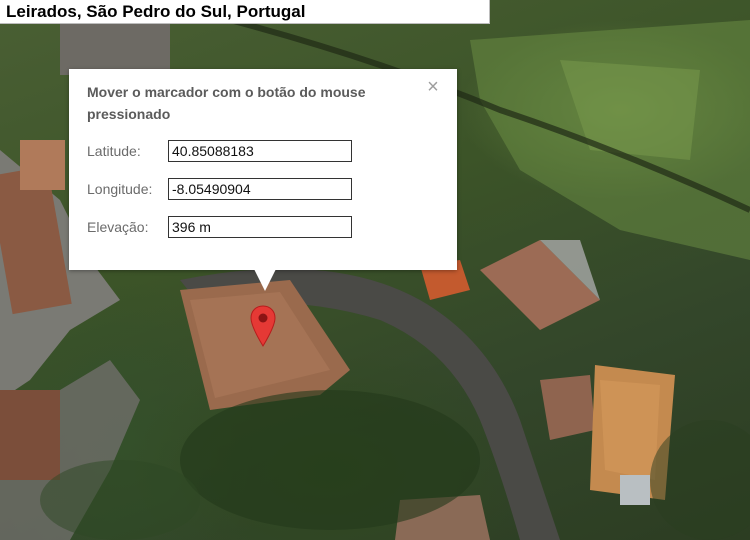  I want to click on elevation-row: Elevação:, so click(222, 227).